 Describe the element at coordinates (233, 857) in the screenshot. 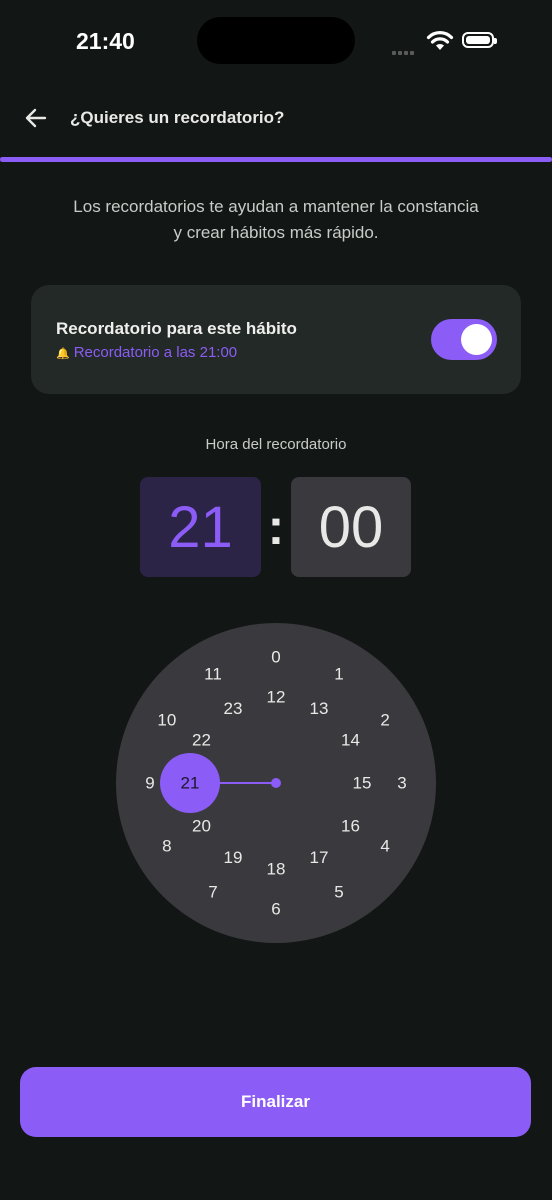

I see `clock-hour-19: 19` at that location.